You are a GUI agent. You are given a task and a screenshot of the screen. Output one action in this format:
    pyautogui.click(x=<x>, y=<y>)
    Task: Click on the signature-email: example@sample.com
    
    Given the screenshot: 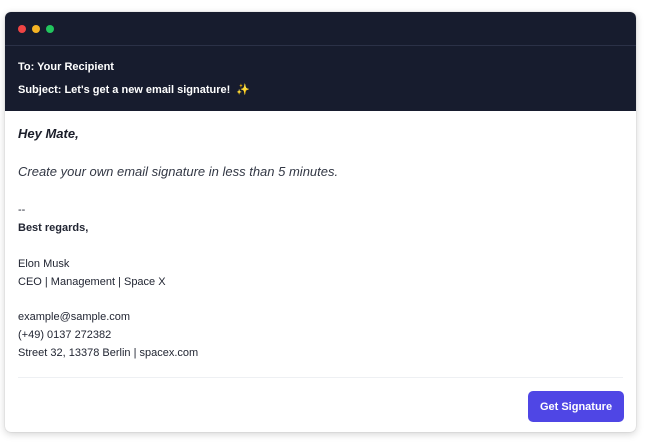 What is the action you would take?
    pyautogui.click(x=74, y=317)
    